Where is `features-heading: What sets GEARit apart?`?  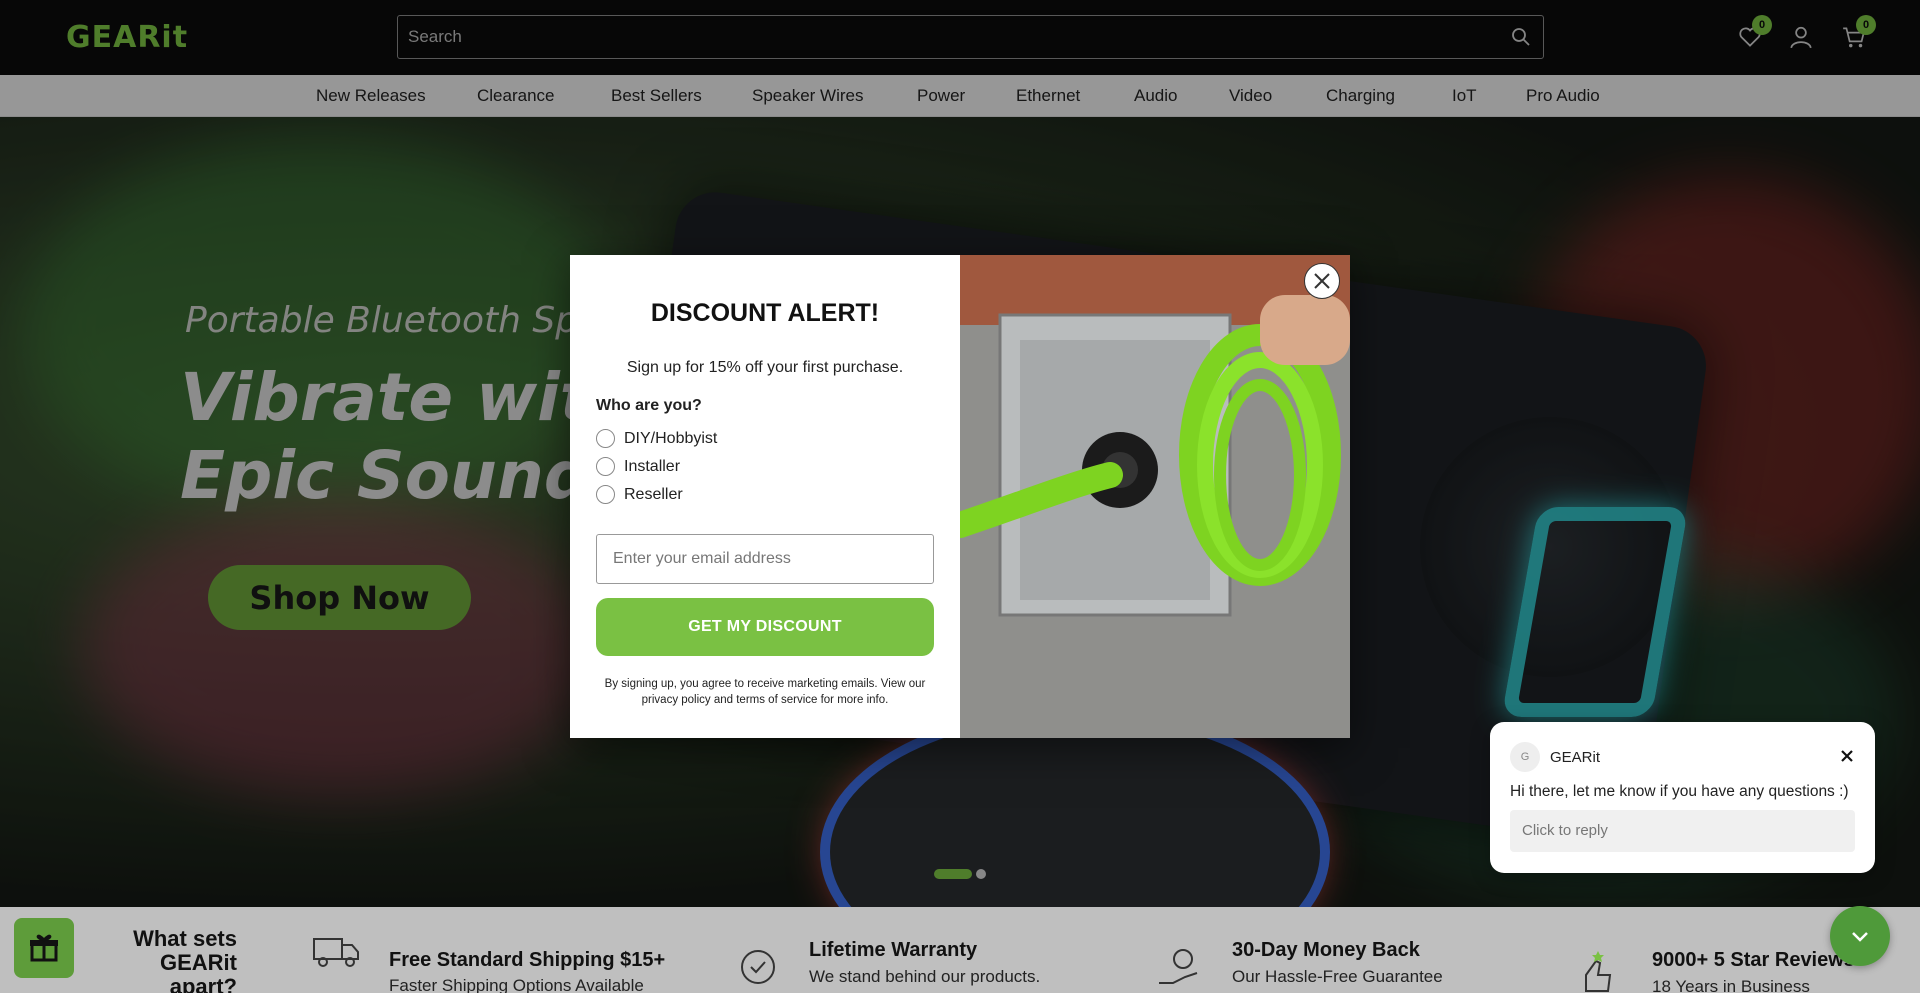
features-heading: What sets GEARit apart? is located at coordinates (149, 960).